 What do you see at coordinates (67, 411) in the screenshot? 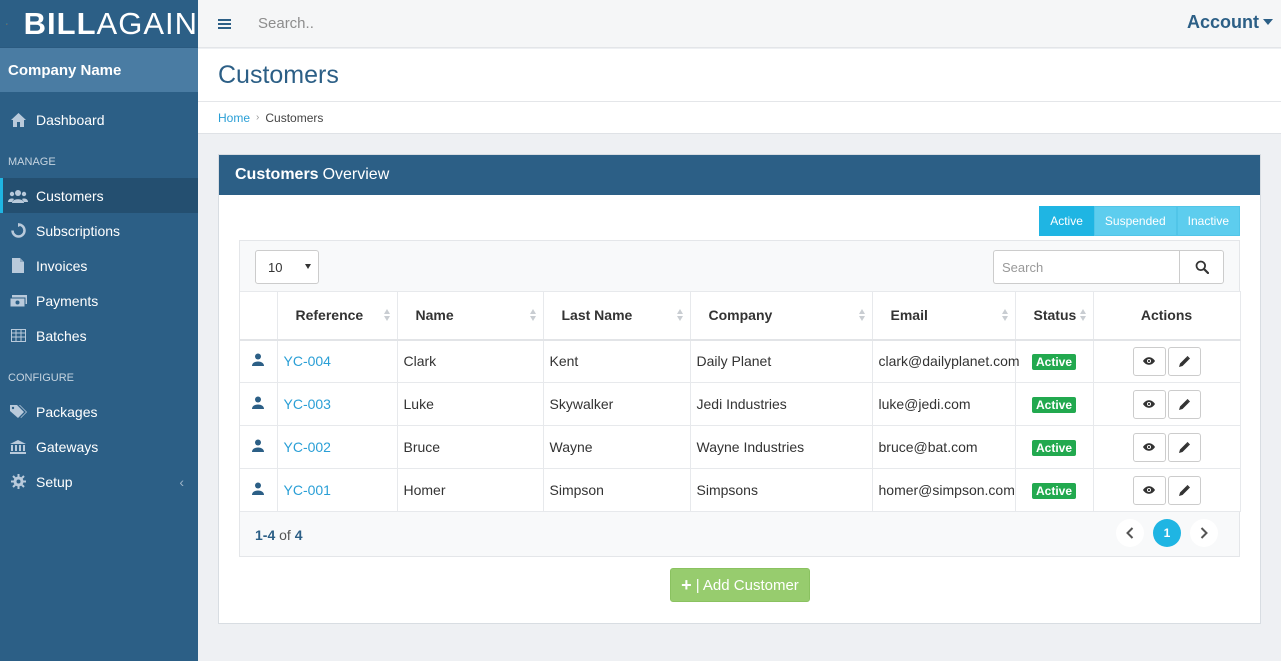
I see `sidebar-item-label: Packages` at bounding box center [67, 411].